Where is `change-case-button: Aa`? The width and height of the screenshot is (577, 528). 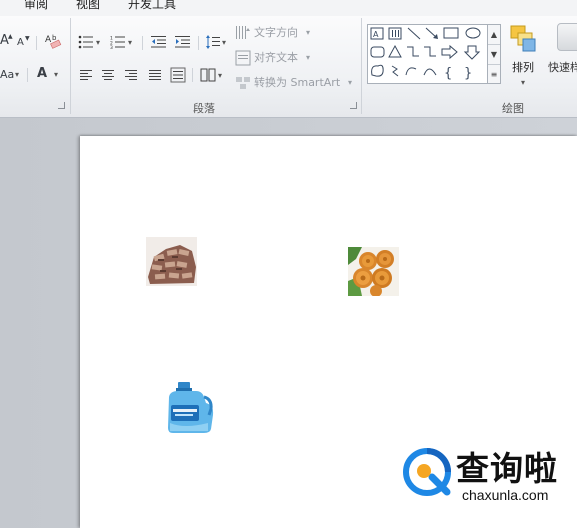
change-case-button: Aa is located at coordinates (7, 75).